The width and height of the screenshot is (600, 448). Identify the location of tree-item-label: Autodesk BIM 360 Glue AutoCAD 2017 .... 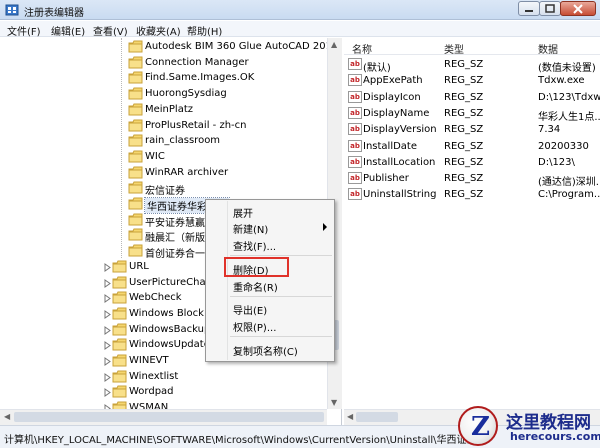
(243, 46).